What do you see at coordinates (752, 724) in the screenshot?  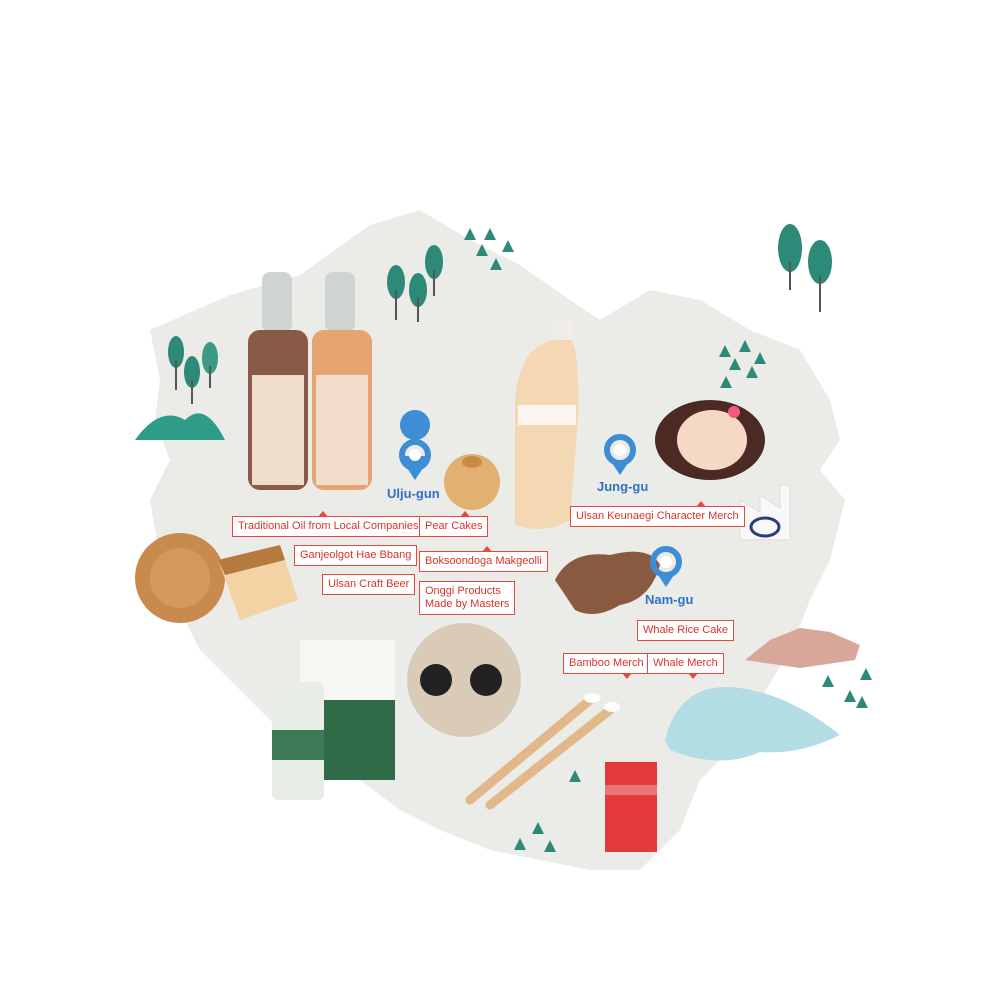 I see `whale-figure` at bounding box center [752, 724].